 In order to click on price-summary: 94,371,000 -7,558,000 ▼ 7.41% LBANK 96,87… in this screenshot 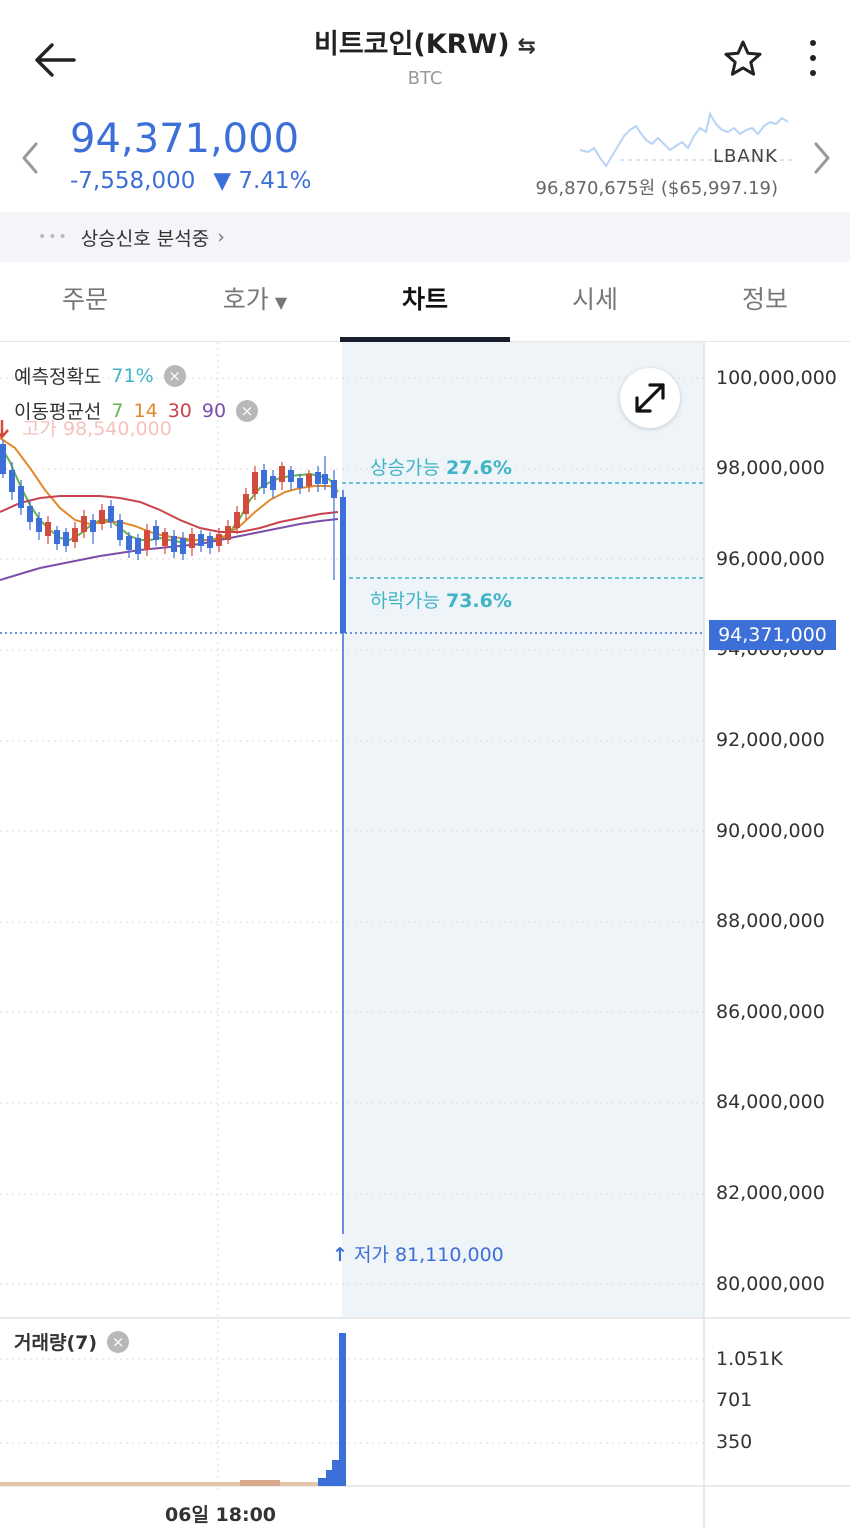, I will do `click(425, 160)`.